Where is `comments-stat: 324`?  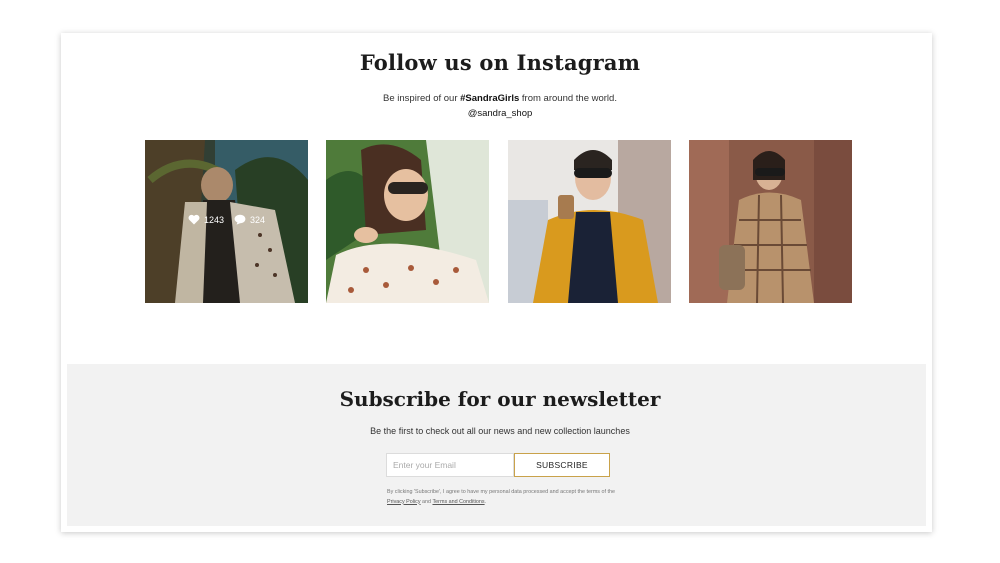 comments-stat: 324 is located at coordinates (249, 219).